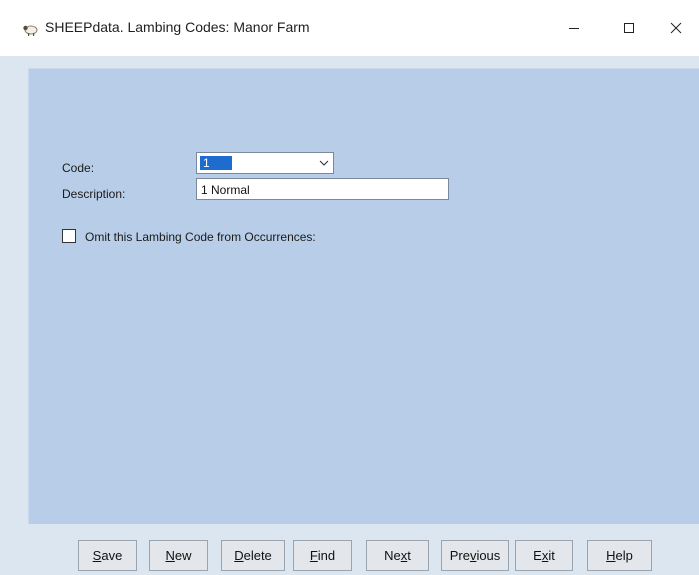  Describe the element at coordinates (619, 555) in the screenshot. I see `help-button: Help` at that location.